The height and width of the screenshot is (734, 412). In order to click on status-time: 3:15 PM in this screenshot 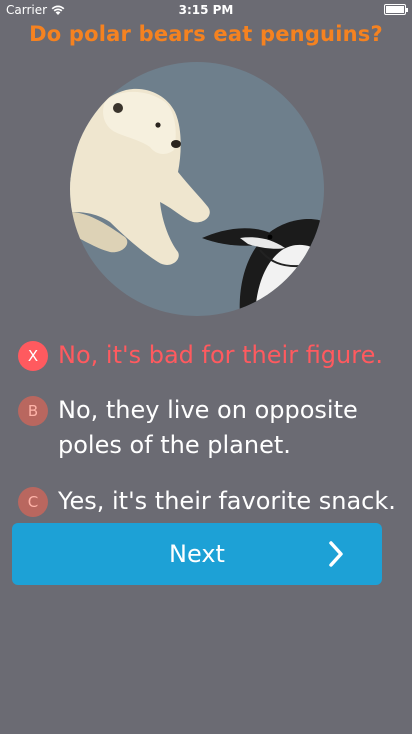, I will do `click(206, 10)`.